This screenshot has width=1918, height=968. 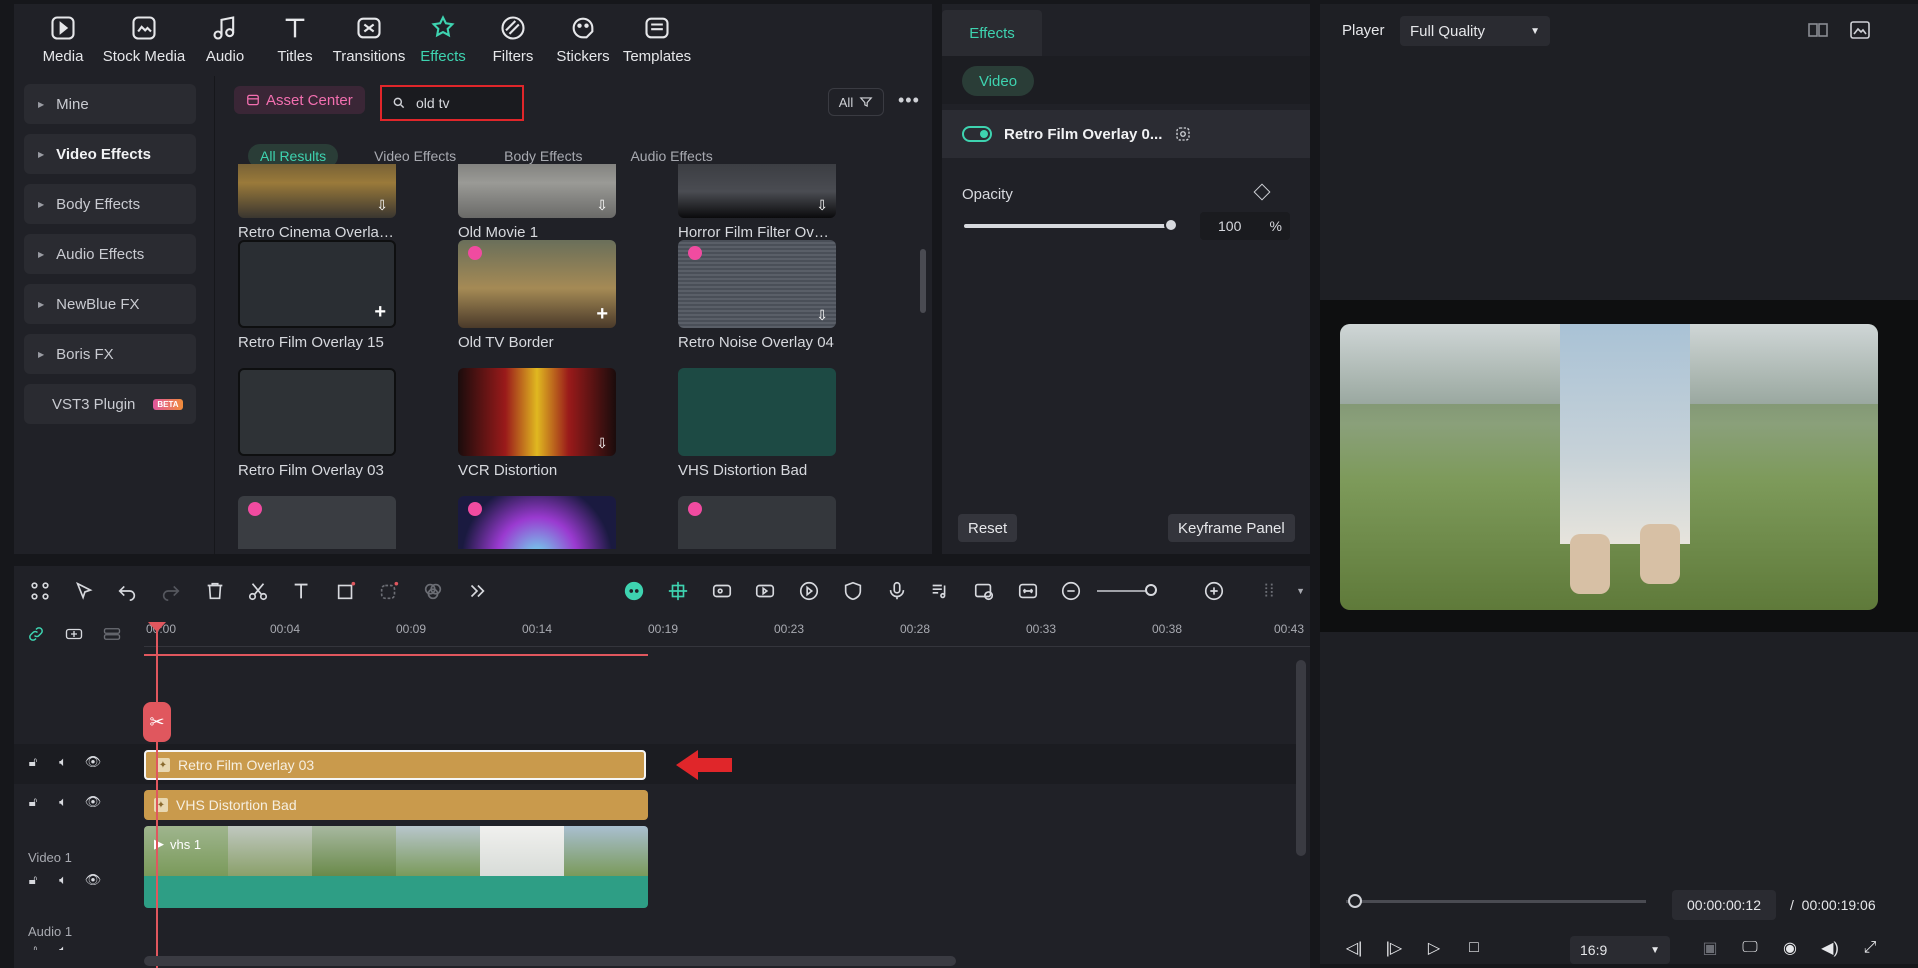 What do you see at coordinates (110, 154) in the screenshot?
I see `sidebar-item-video-effects: ▶ Video Effects` at bounding box center [110, 154].